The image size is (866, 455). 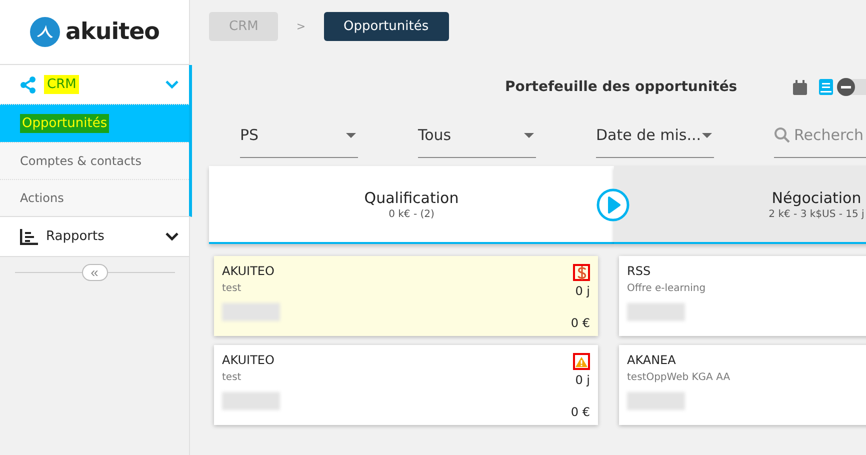 I want to click on company-name: AKANEA, so click(x=652, y=360).